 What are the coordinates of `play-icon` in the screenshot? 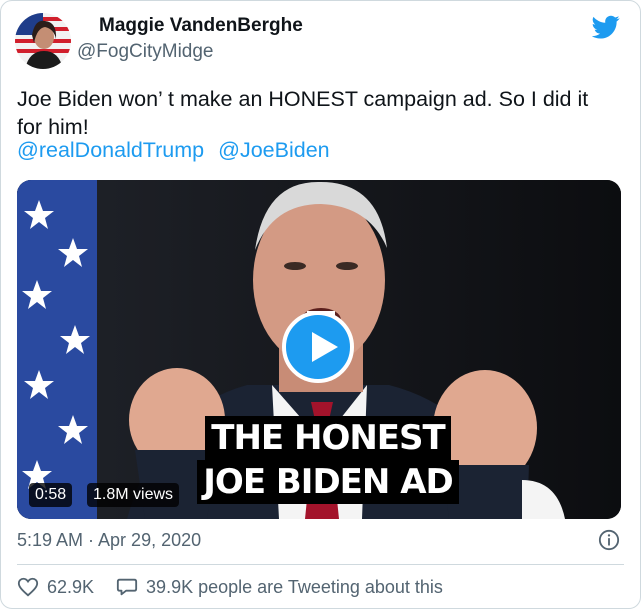 It's located at (318, 347).